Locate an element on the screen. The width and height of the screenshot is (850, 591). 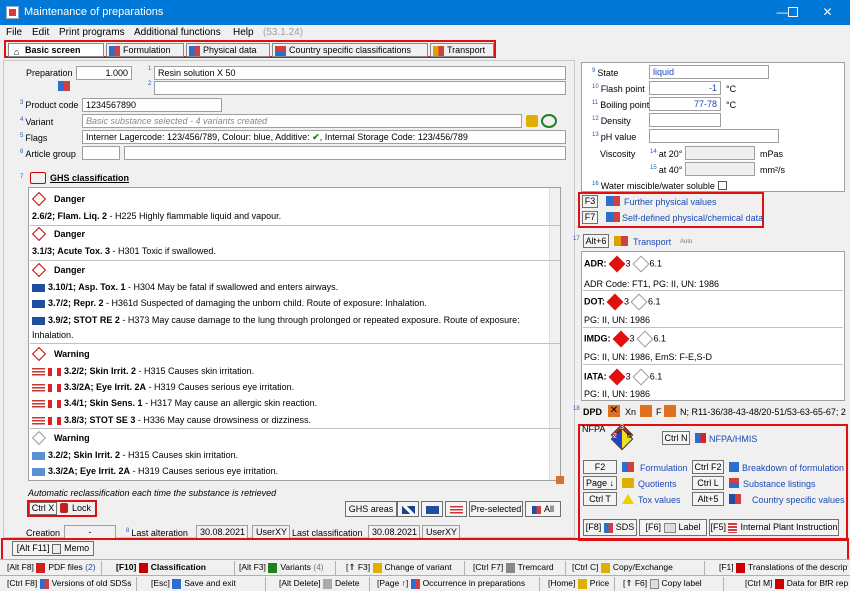
further-physical-values-link: Further physical values is located at coordinates (670, 202).